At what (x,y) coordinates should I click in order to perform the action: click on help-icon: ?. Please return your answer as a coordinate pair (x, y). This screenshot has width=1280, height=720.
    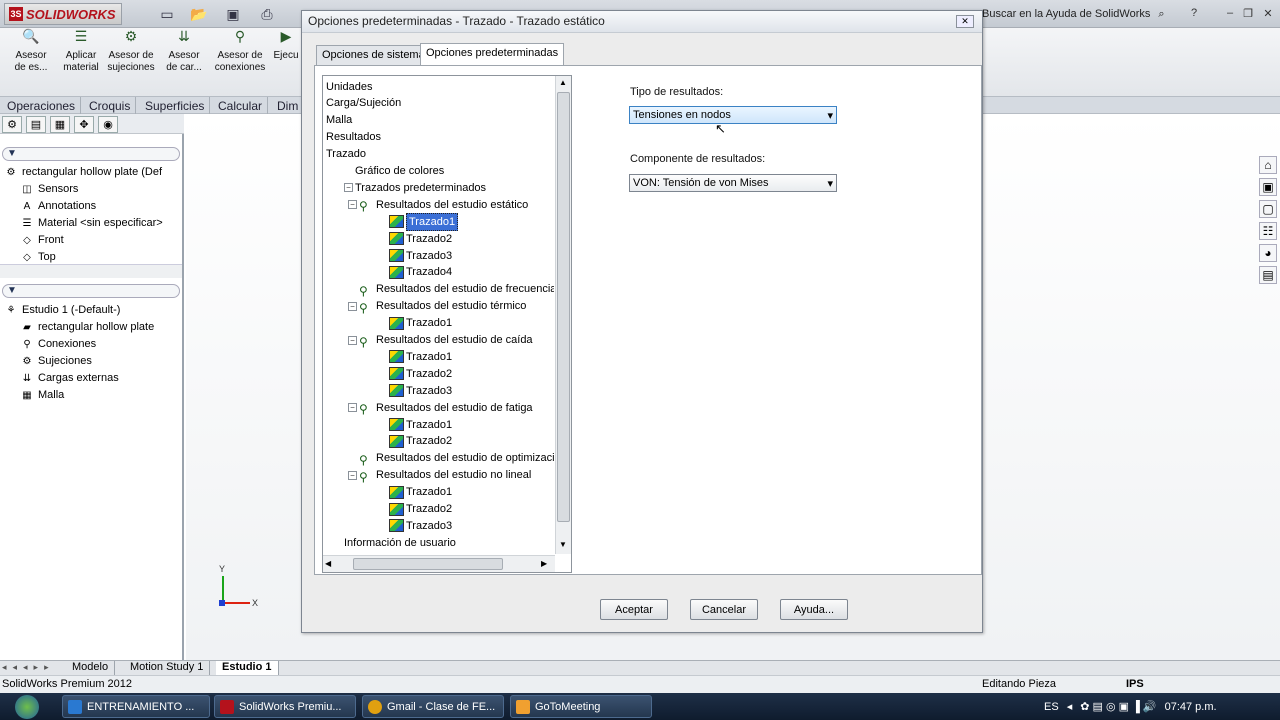
    Looking at the image, I should click on (1194, 13).